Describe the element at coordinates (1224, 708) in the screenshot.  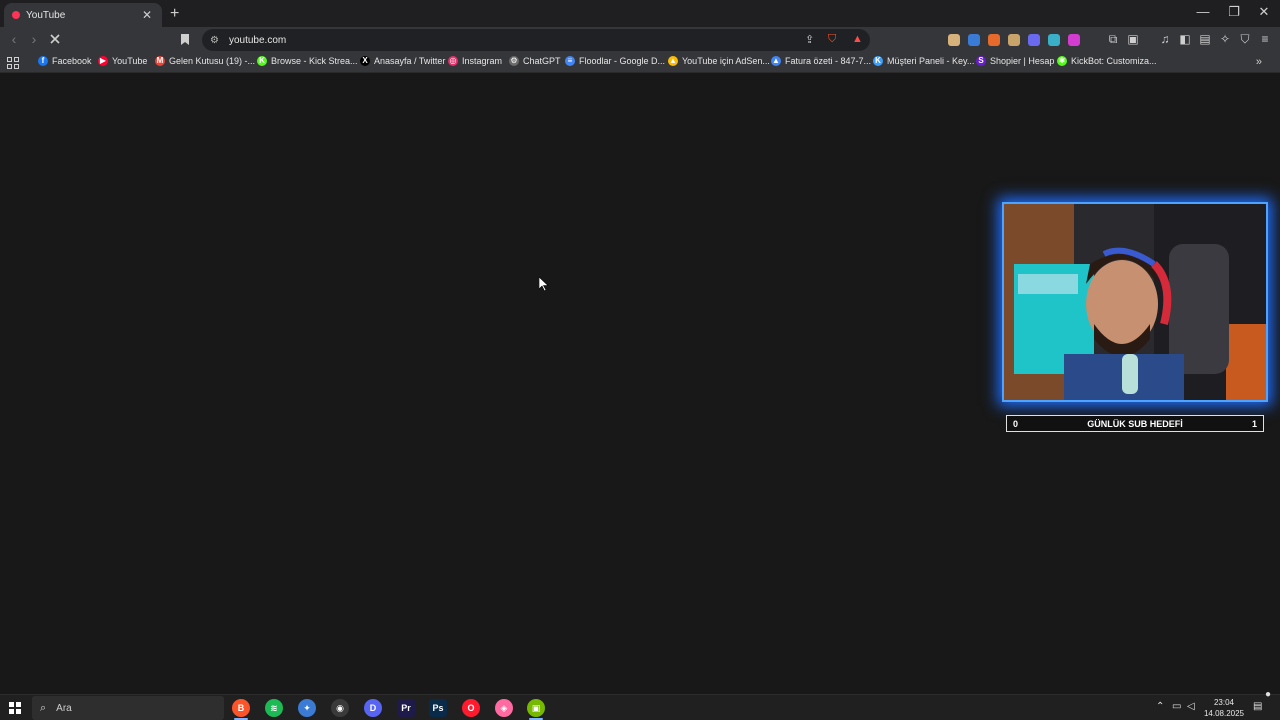
I see `taskbar-clock: 23:04 14.08.2025` at that location.